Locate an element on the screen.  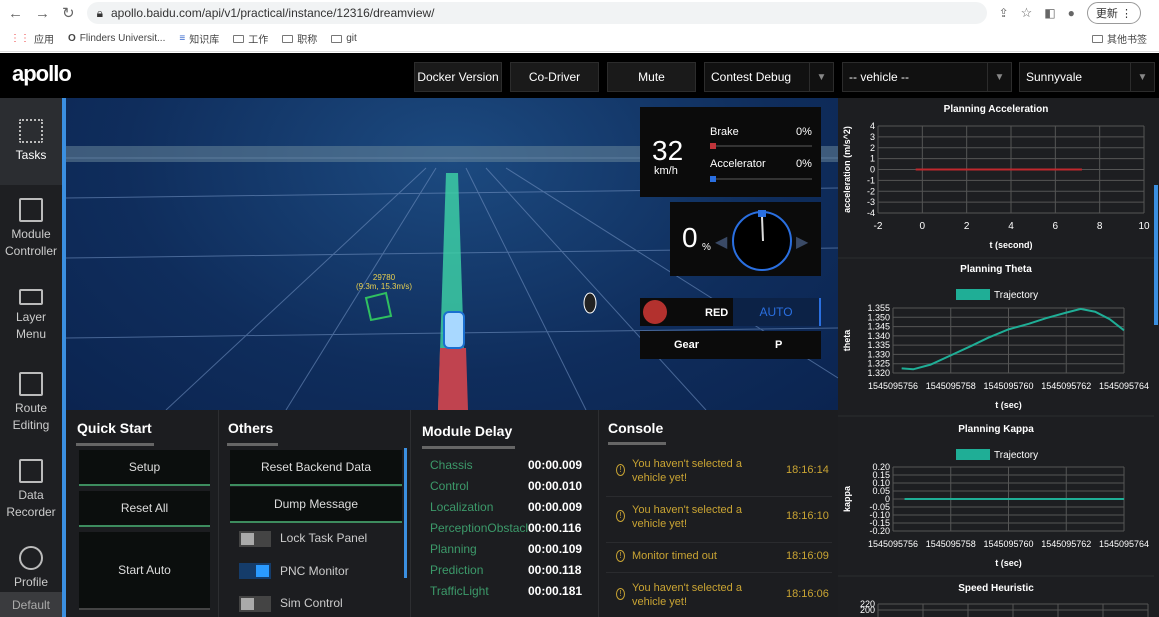
sidebar-item-module-controller: Module Controller is located at coordinates (31, 228).